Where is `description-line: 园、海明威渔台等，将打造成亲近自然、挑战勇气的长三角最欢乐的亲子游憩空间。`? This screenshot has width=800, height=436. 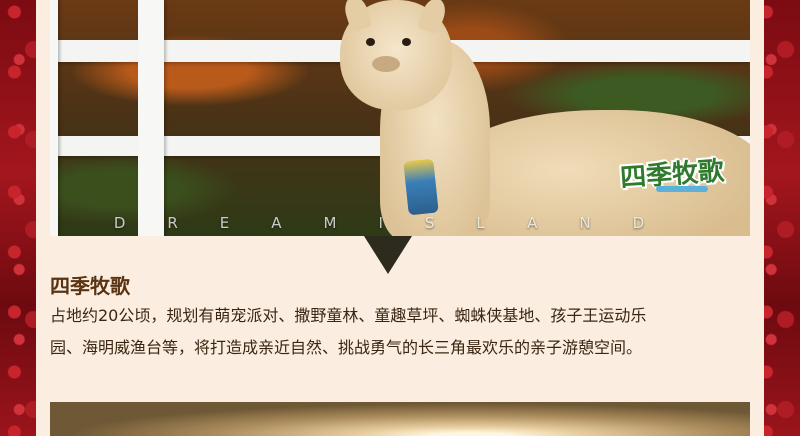
description-line: 园、海明威渔台等，将打造成亲近自然、挑战勇气的长三角最欢乐的亲子游憩空间。 is located at coordinates (346, 347).